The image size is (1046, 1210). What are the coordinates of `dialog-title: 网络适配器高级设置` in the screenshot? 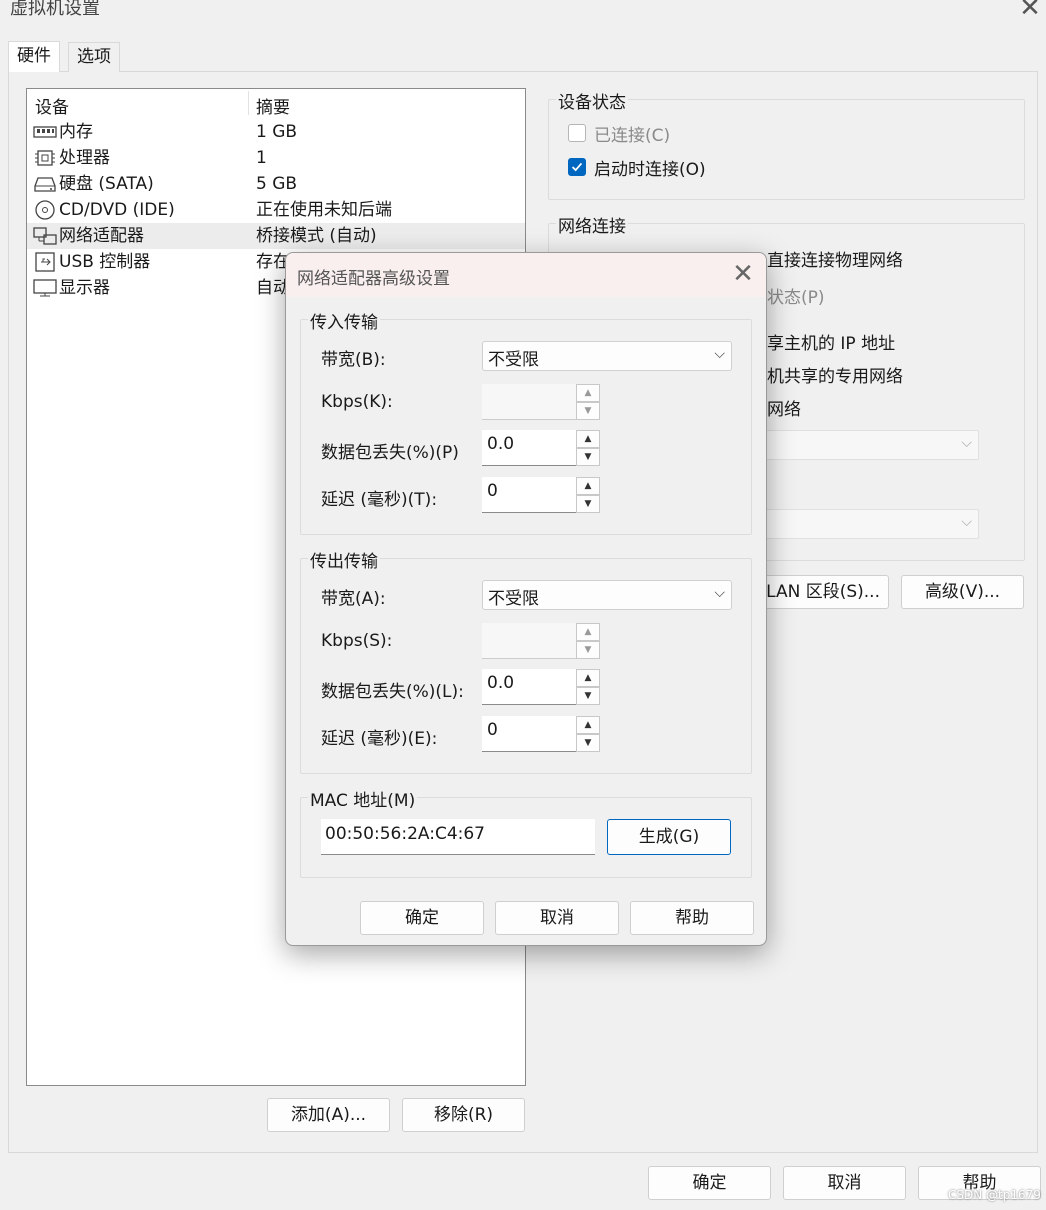 It's located at (373, 279).